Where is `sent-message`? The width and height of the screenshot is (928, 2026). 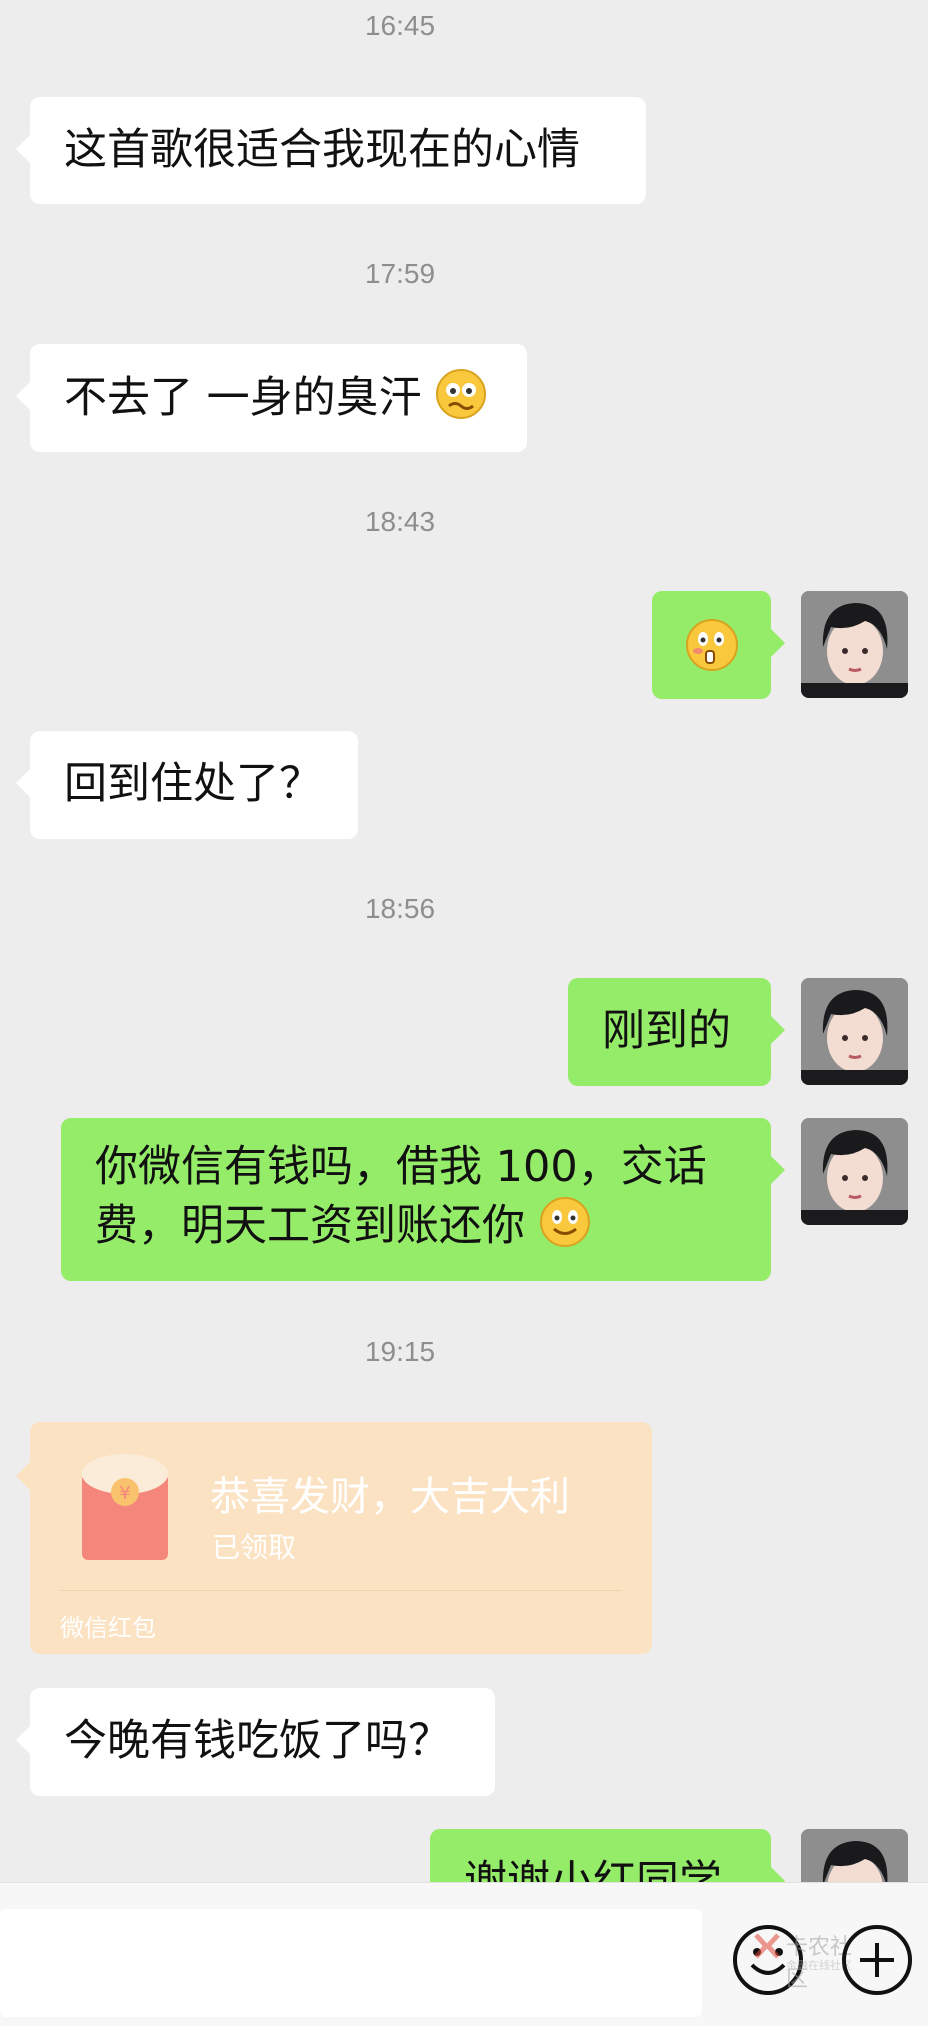 sent-message is located at coordinates (718, 645).